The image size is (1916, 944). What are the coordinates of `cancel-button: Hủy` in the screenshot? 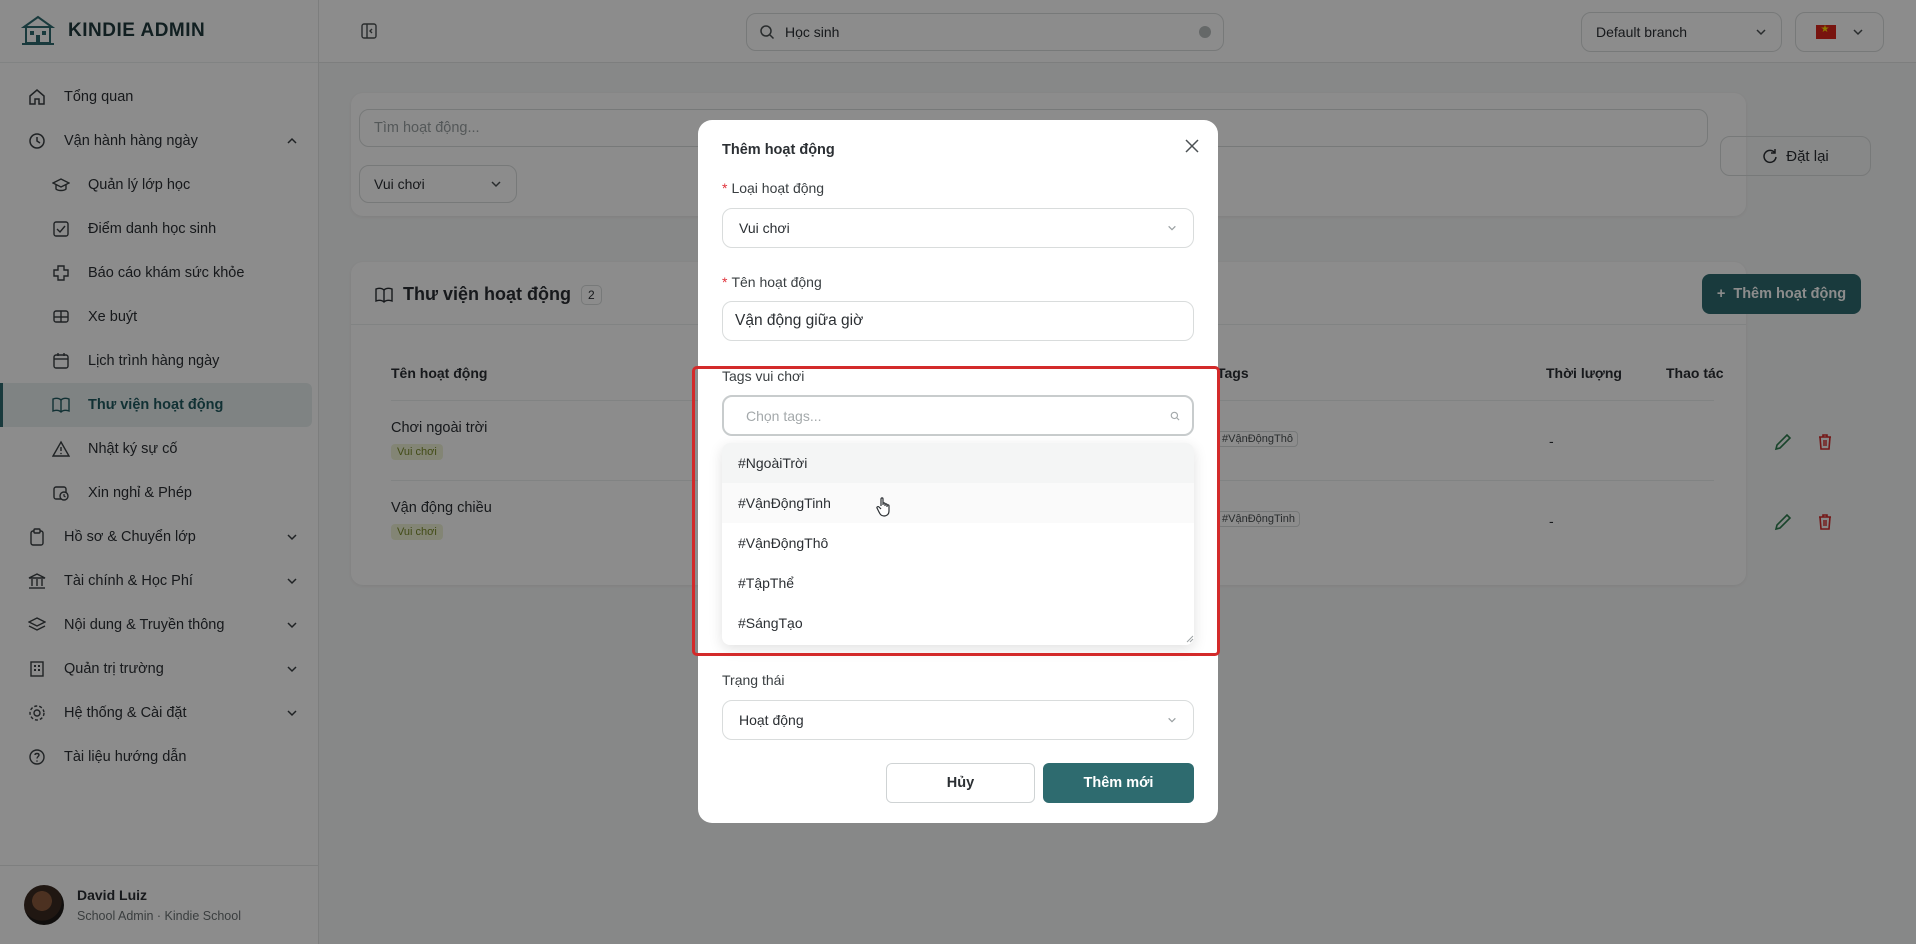 It's located at (960, 783).